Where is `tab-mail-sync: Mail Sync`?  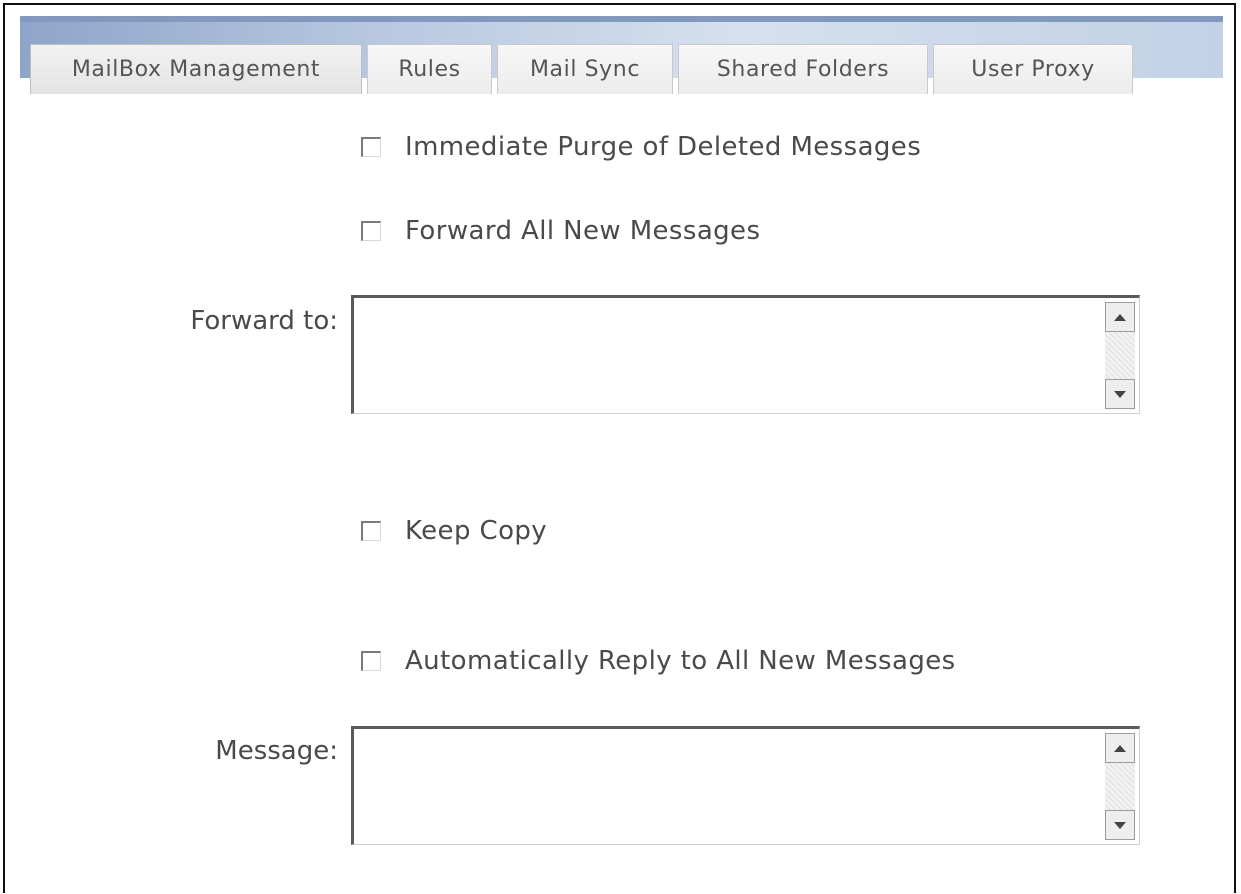
tab-mail-sync: Mail Sync is located at coordinates (585, 69).